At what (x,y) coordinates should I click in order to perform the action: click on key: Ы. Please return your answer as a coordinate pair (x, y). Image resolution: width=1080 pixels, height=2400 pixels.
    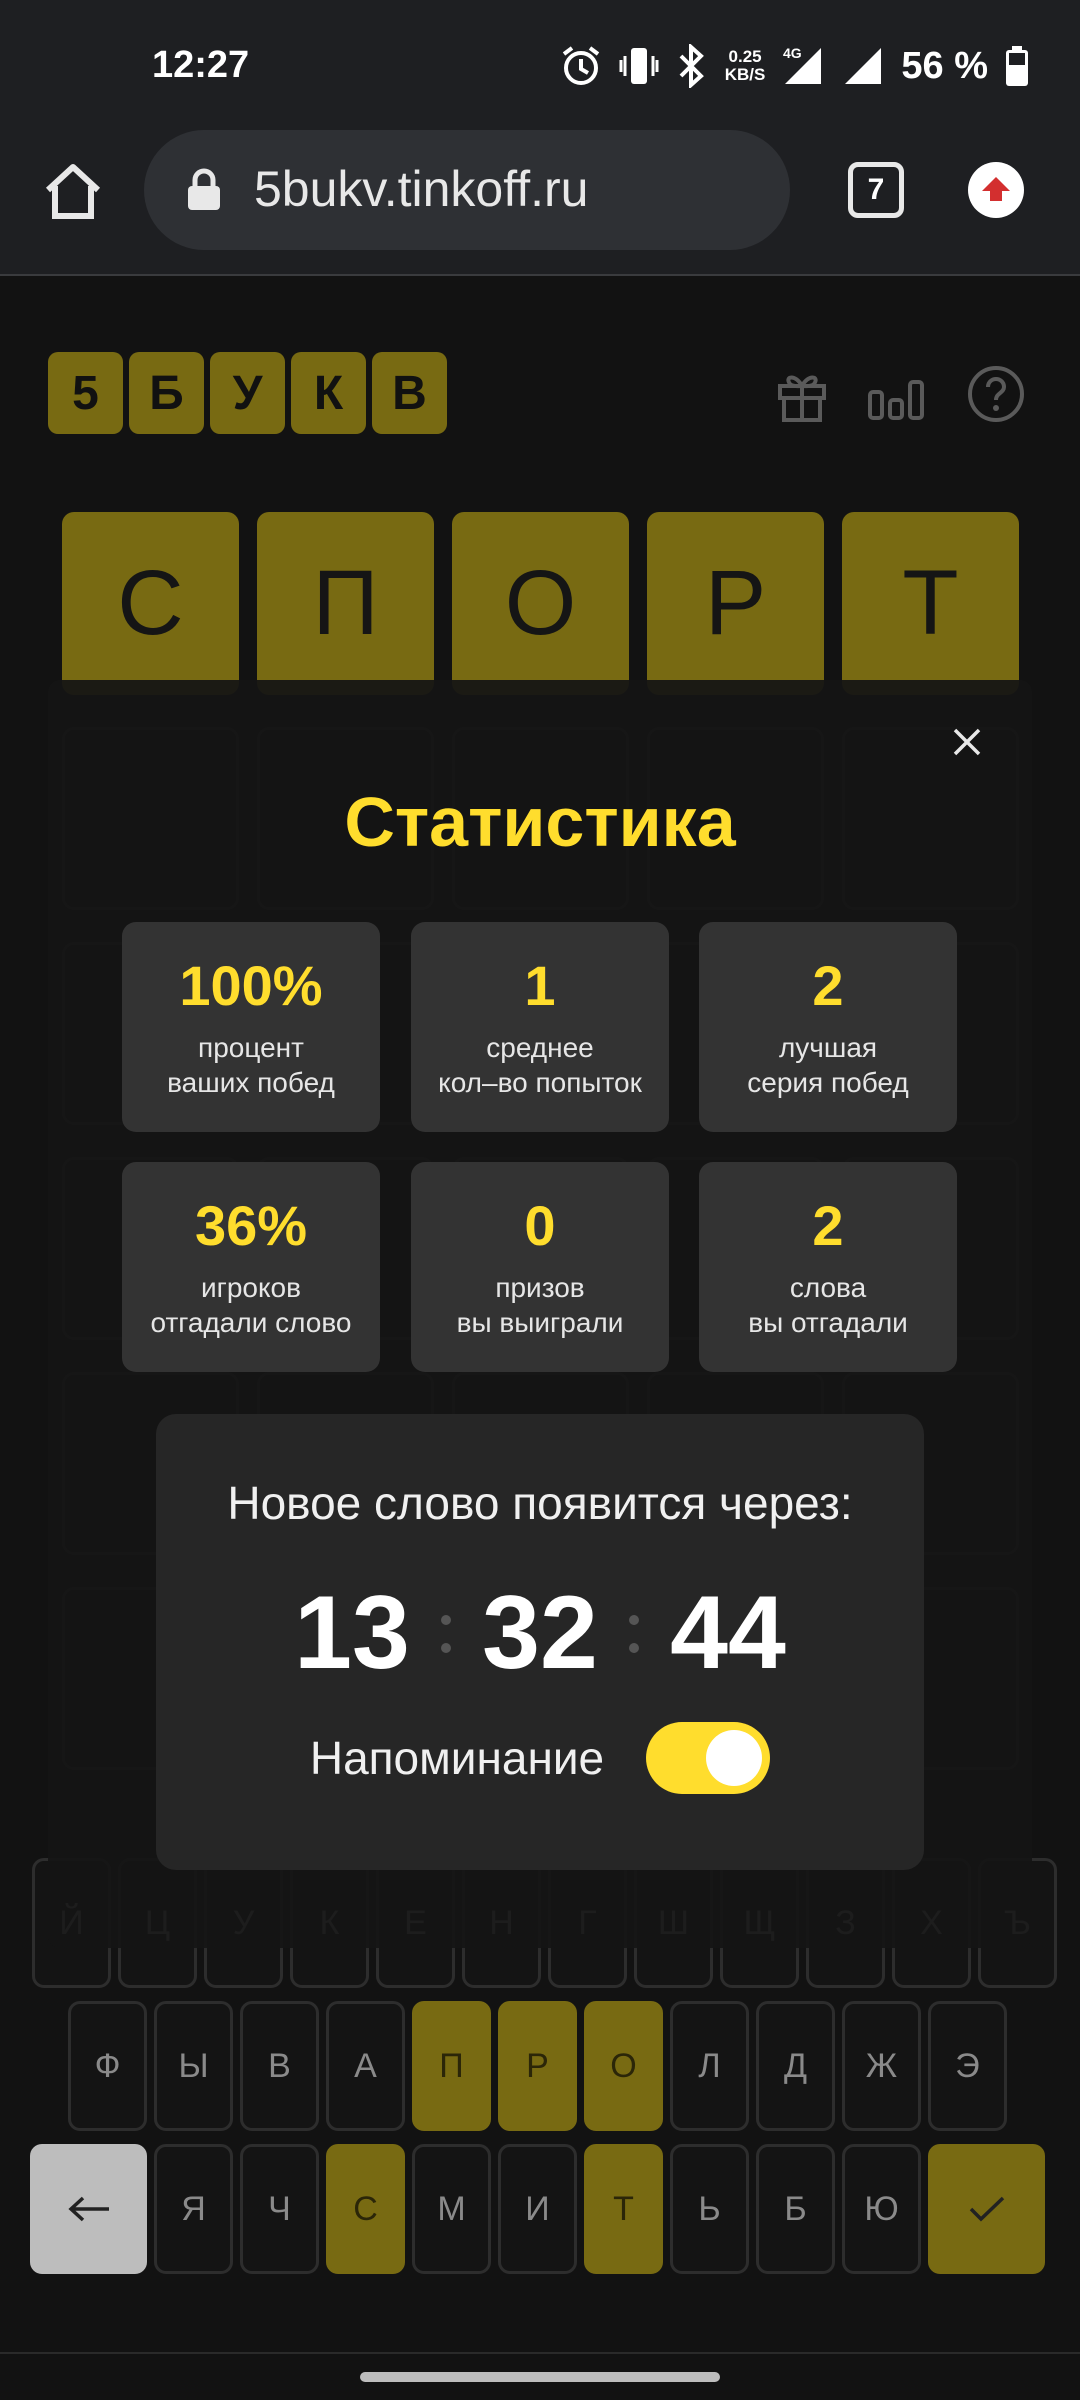
    Looking at the image, I should click on (193, 2066).